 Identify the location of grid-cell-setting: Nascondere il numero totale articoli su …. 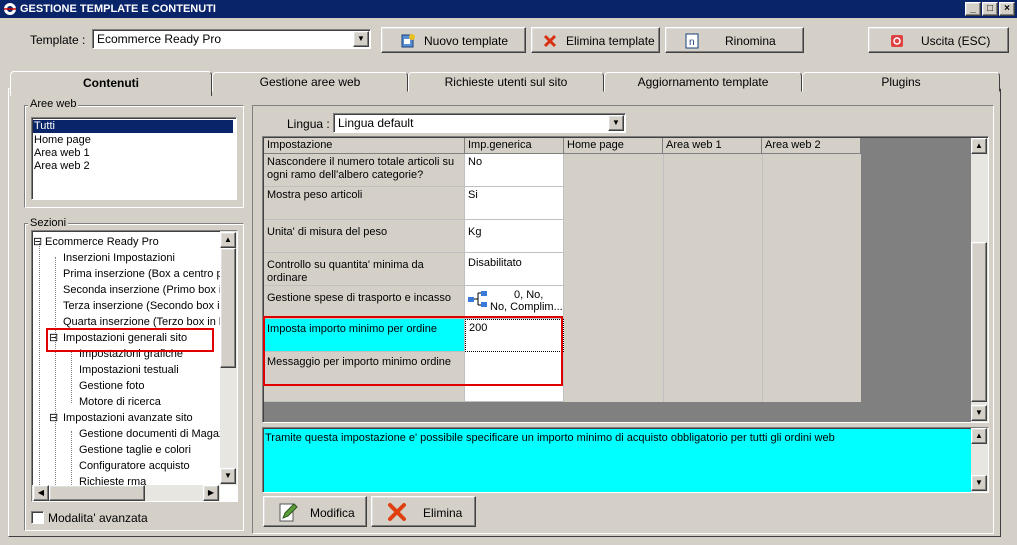
(364, 170).